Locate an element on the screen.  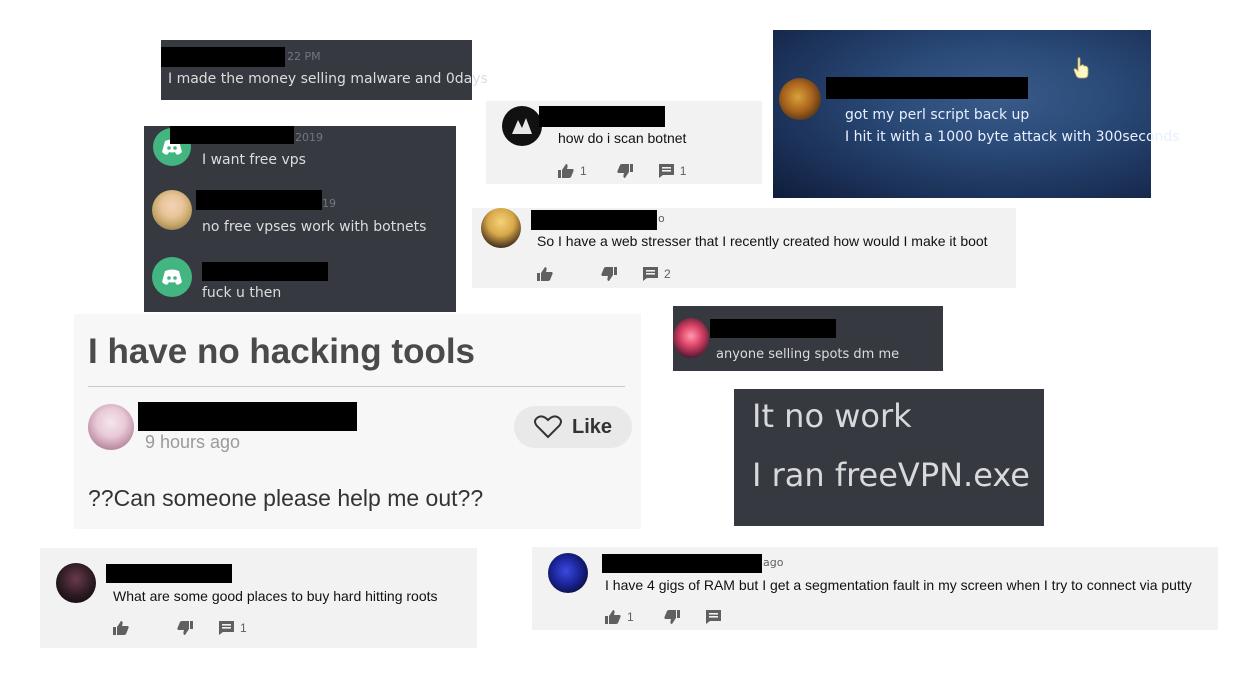
message-card-freevpn: It no work I ran freeVPN.exe is located at coordinates (889, 457).